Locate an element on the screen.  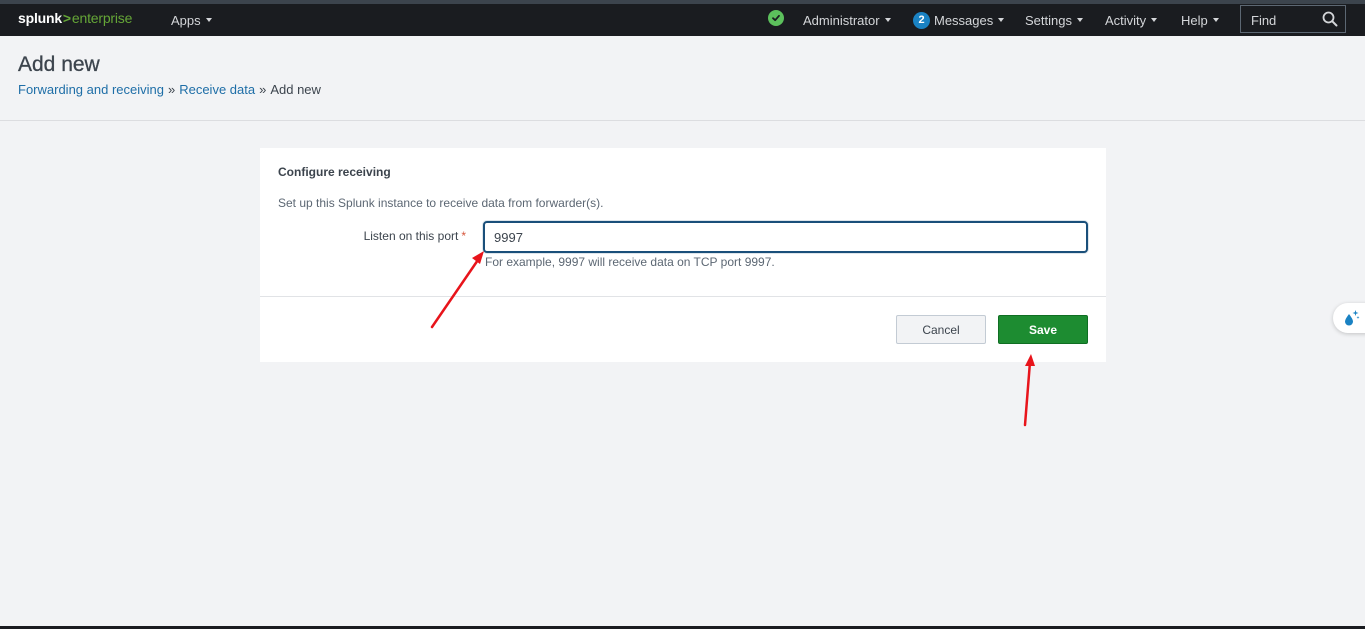
card-footer-divider is located at coordinates (683, 296).